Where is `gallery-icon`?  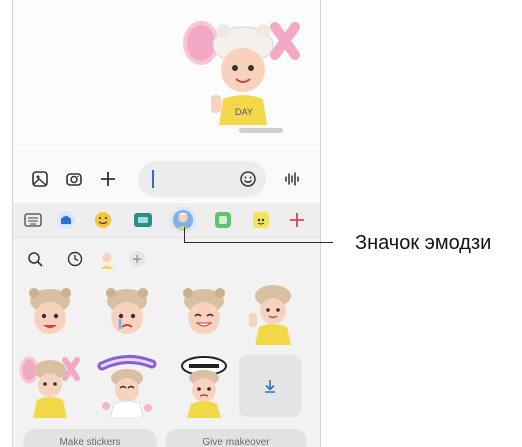 gallery-icon is located at coordinates (40, 179).